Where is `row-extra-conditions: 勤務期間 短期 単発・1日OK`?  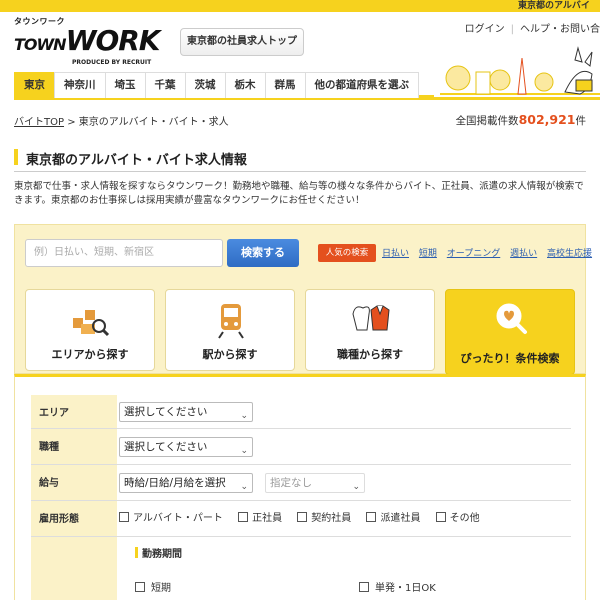
row-extra-conditions: 勤務期間 短期 単発・1日OK is located at coordinates (301, 568).